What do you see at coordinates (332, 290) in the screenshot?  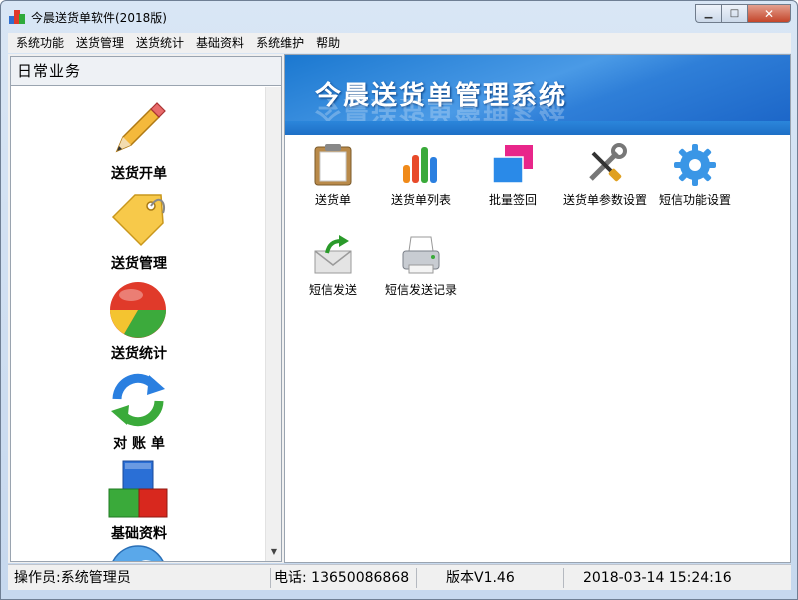 I see `func-label-sms-send: 短信发送` at bounding box center [332, 290].